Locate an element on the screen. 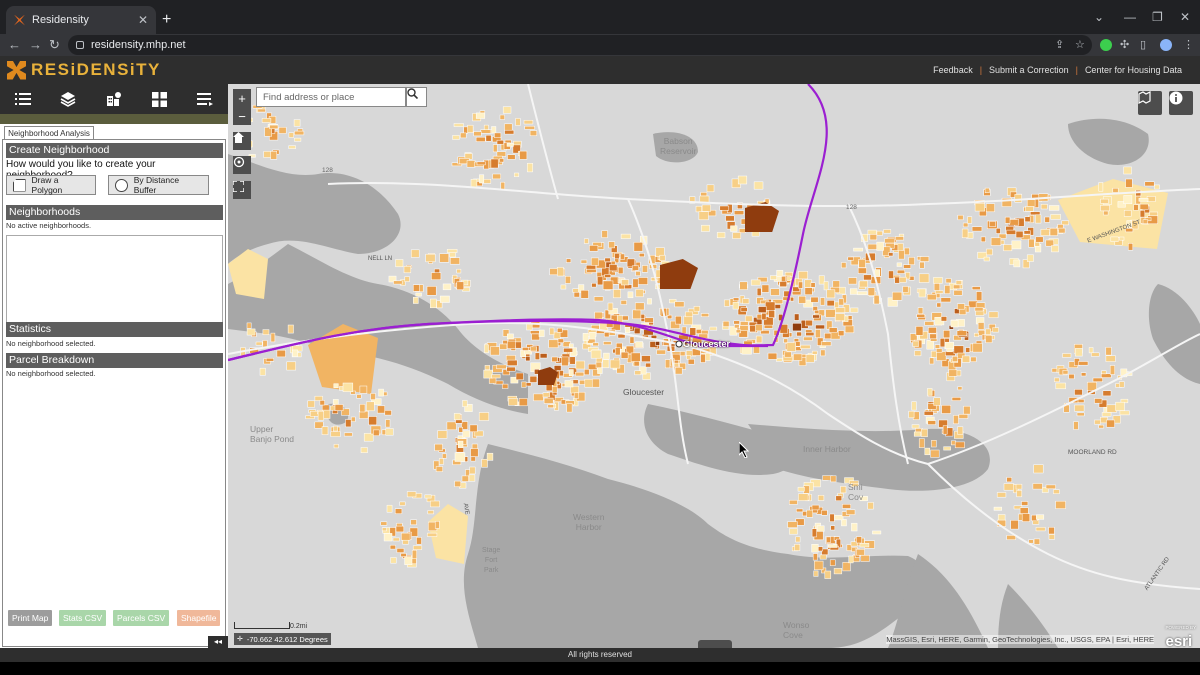 This screenshot has width=1200, height=675. bookmark-star-icon: ☆ is located at coordinates (1080, 45).